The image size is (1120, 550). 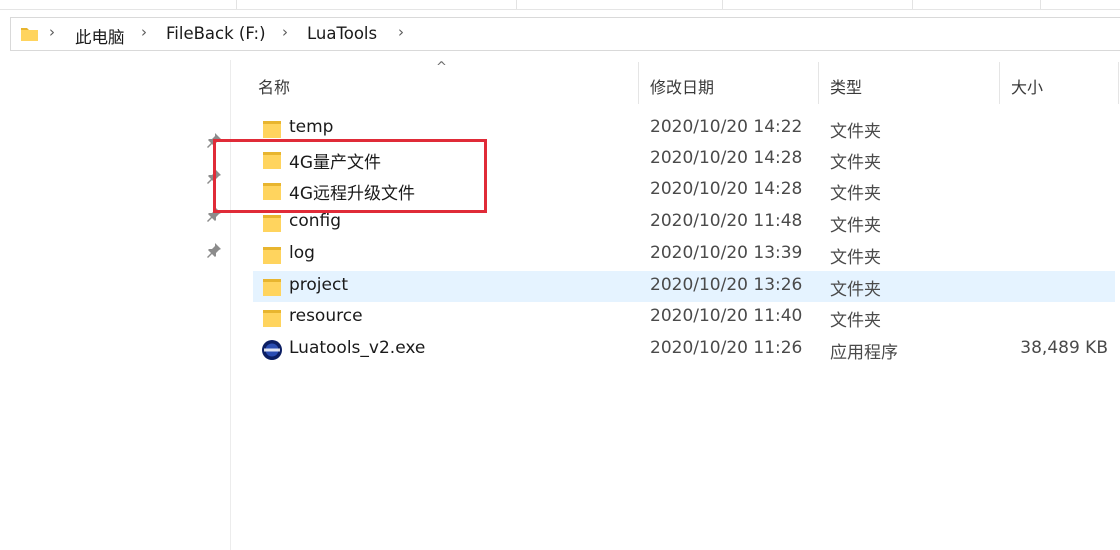 I want to click on file-row-temp: temp 2020/10/20 14:22 文件夹, so click(x=684, y=128).